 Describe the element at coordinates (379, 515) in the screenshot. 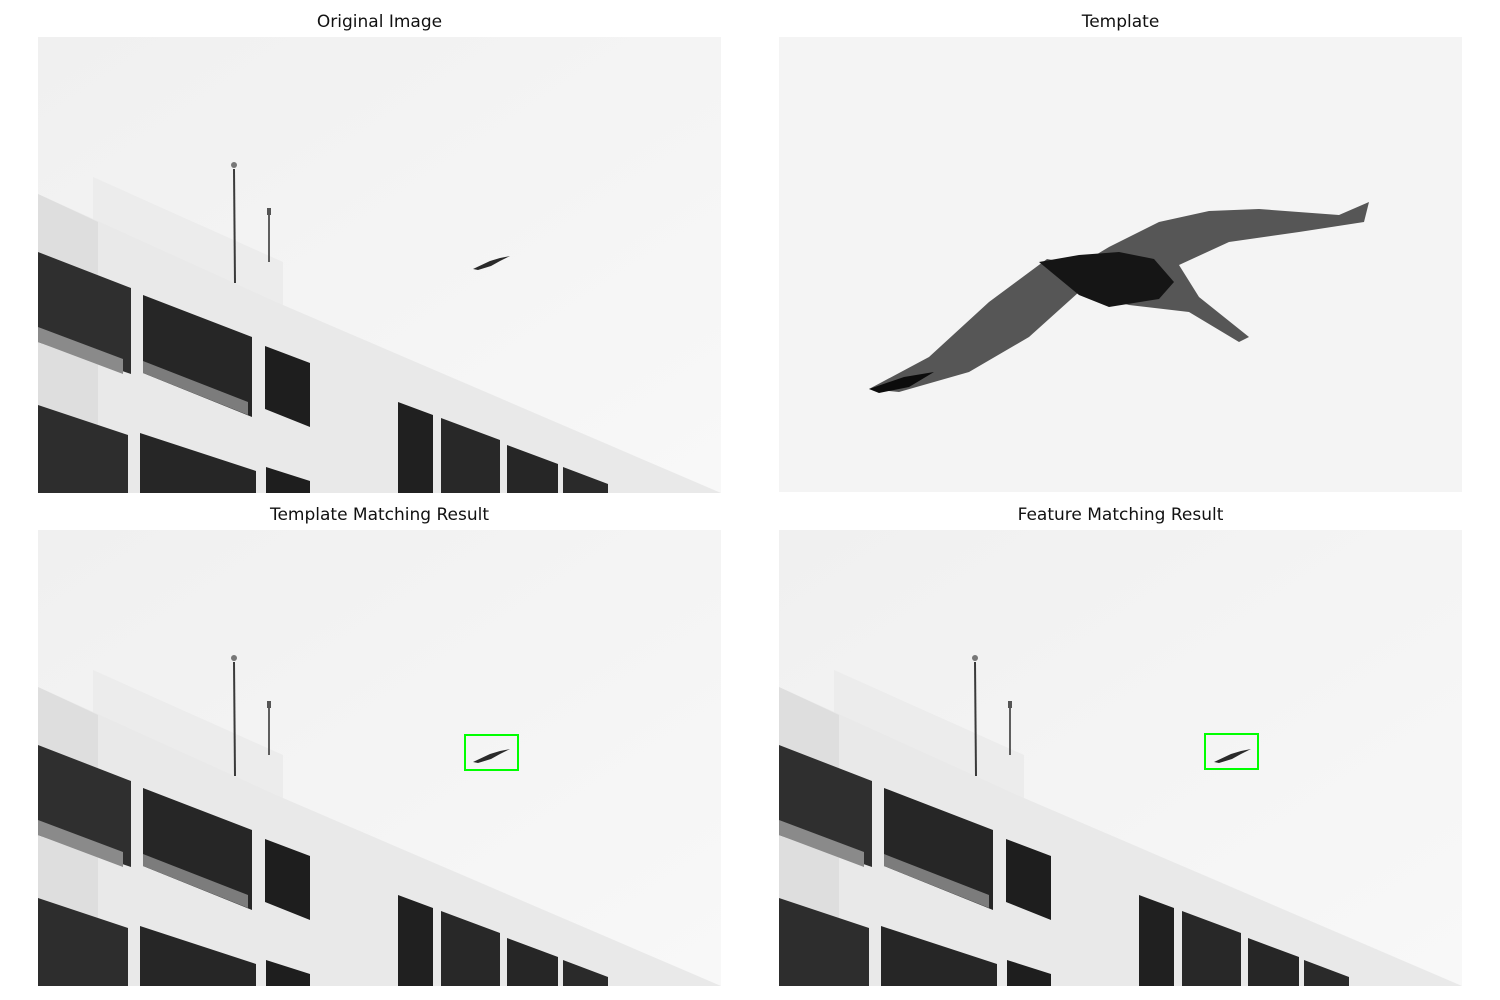

I see `title-template-matching: Template Matching Result` at that location.